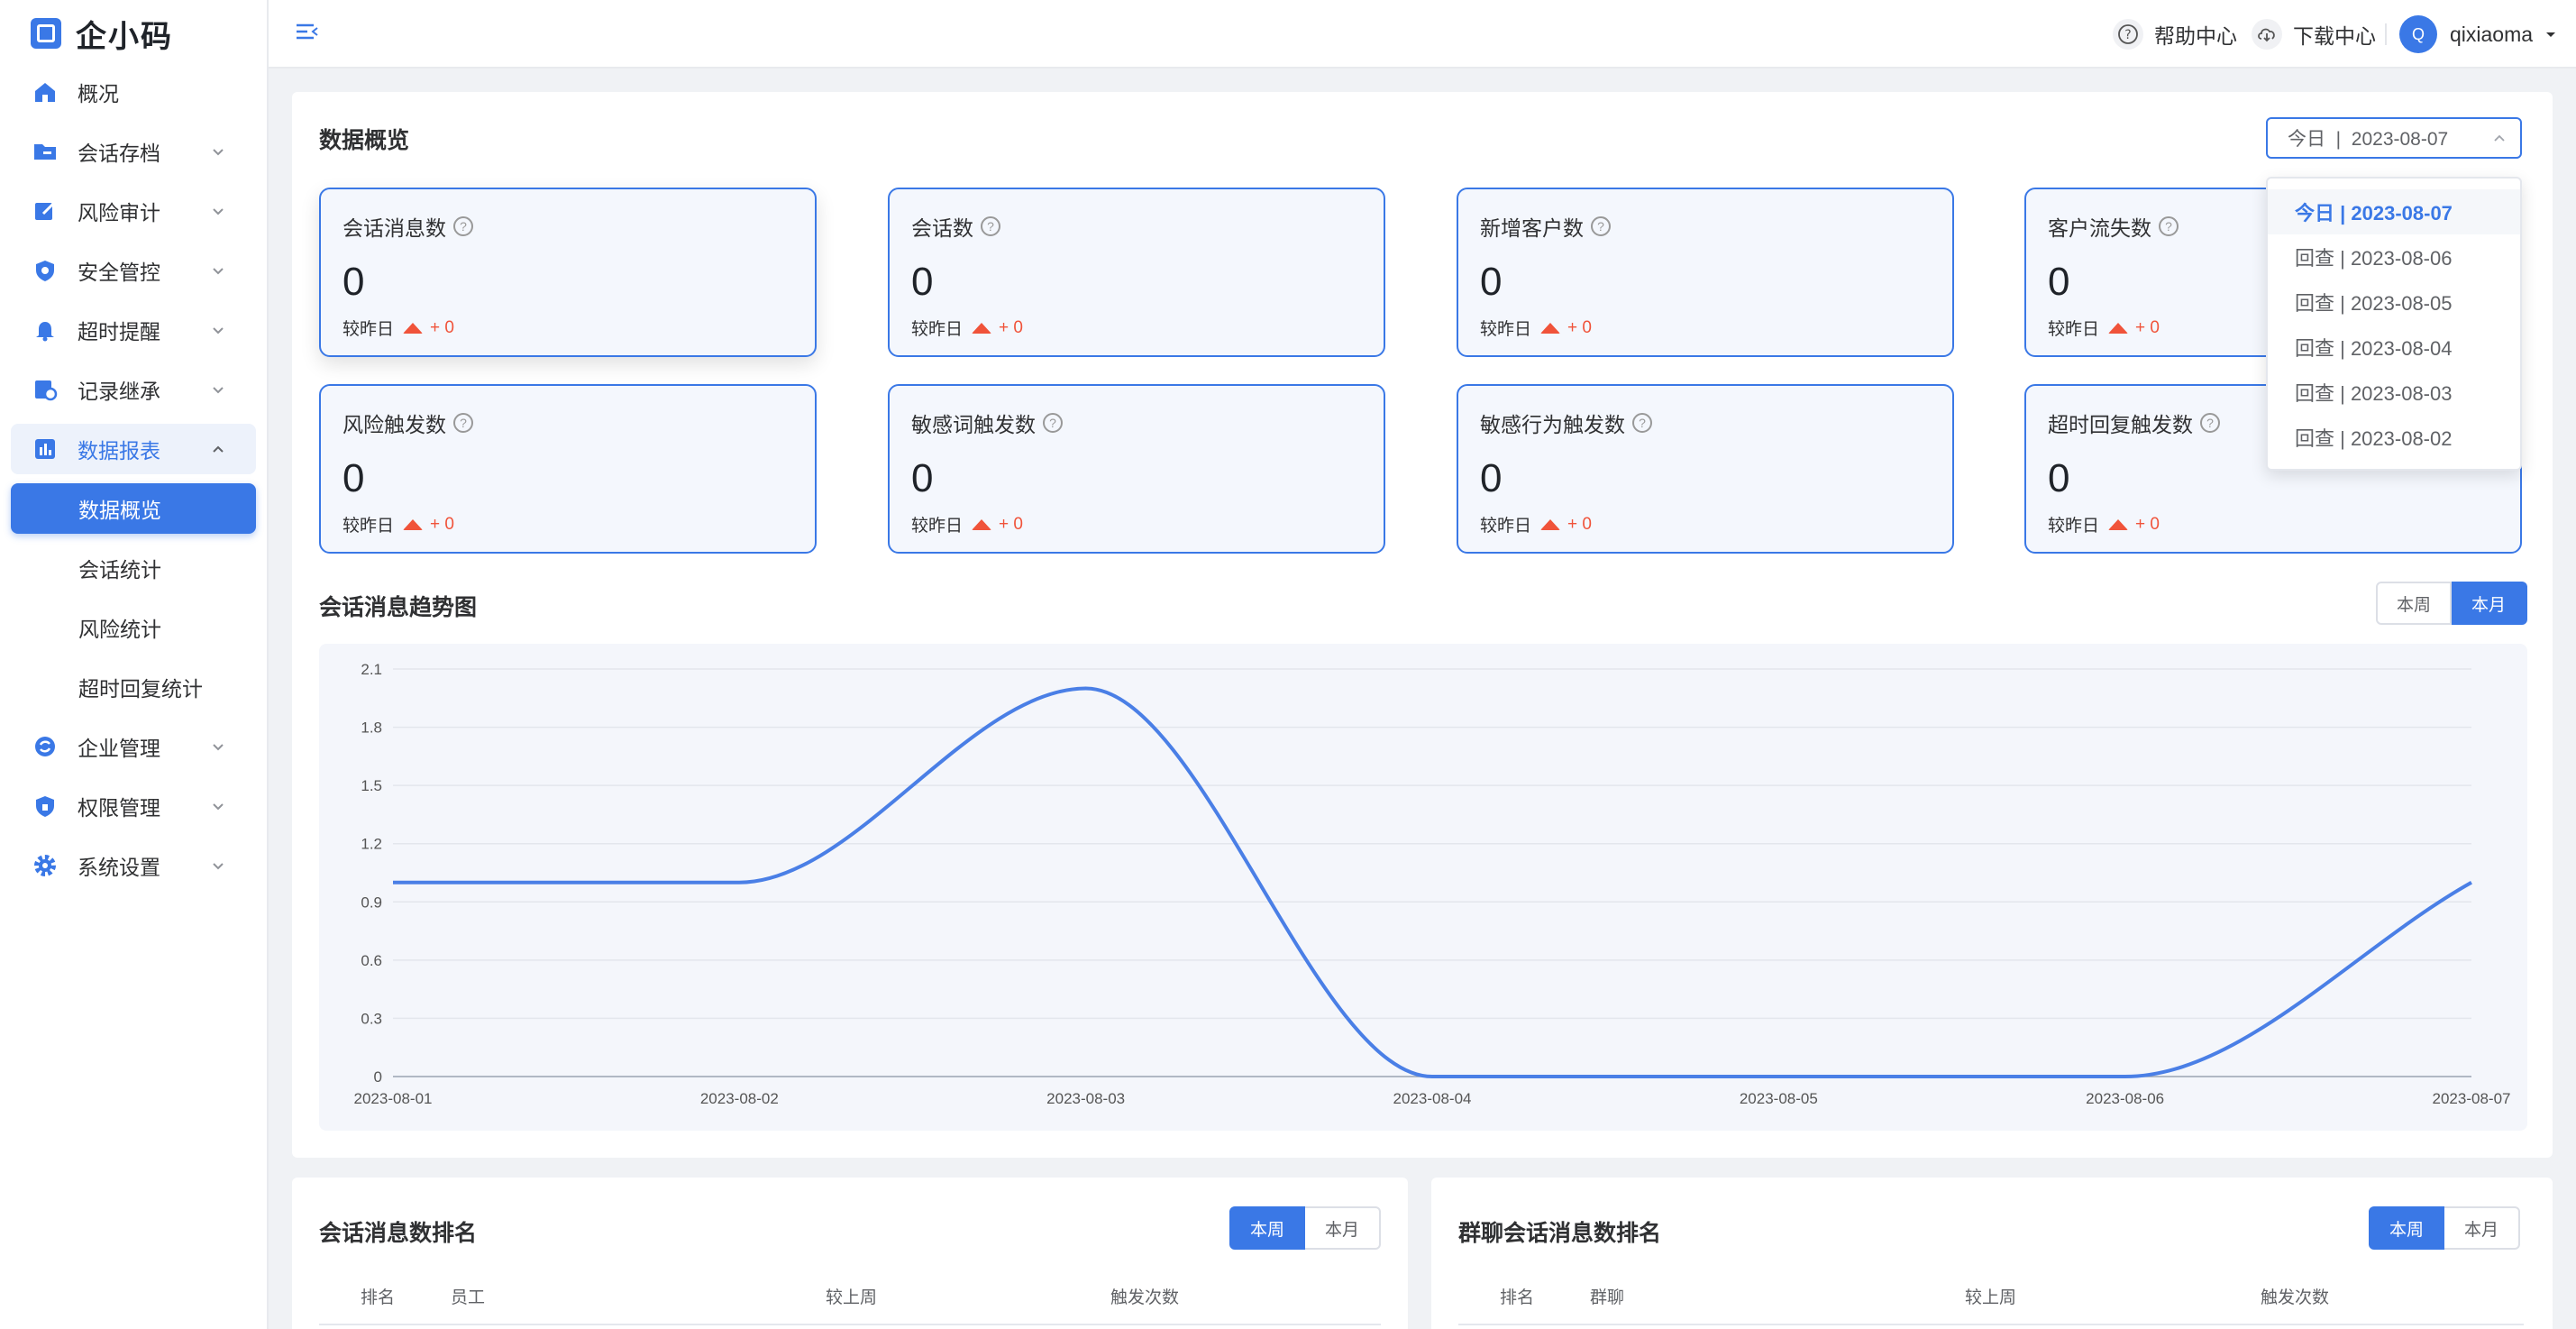  What do you see at coordinates (850, 1324) in the screenshot?
I see `table-divider` at bounding box center [850, 1324].